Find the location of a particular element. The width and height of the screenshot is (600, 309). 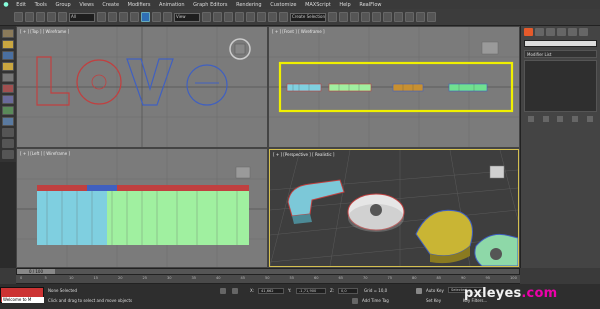

configure-modifier-sets-icon is located at coordinates (589, 119).